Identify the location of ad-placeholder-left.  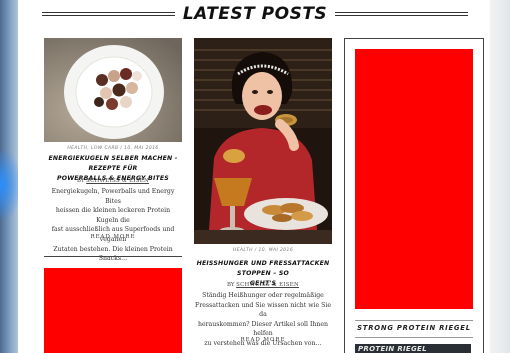
(113, 310).